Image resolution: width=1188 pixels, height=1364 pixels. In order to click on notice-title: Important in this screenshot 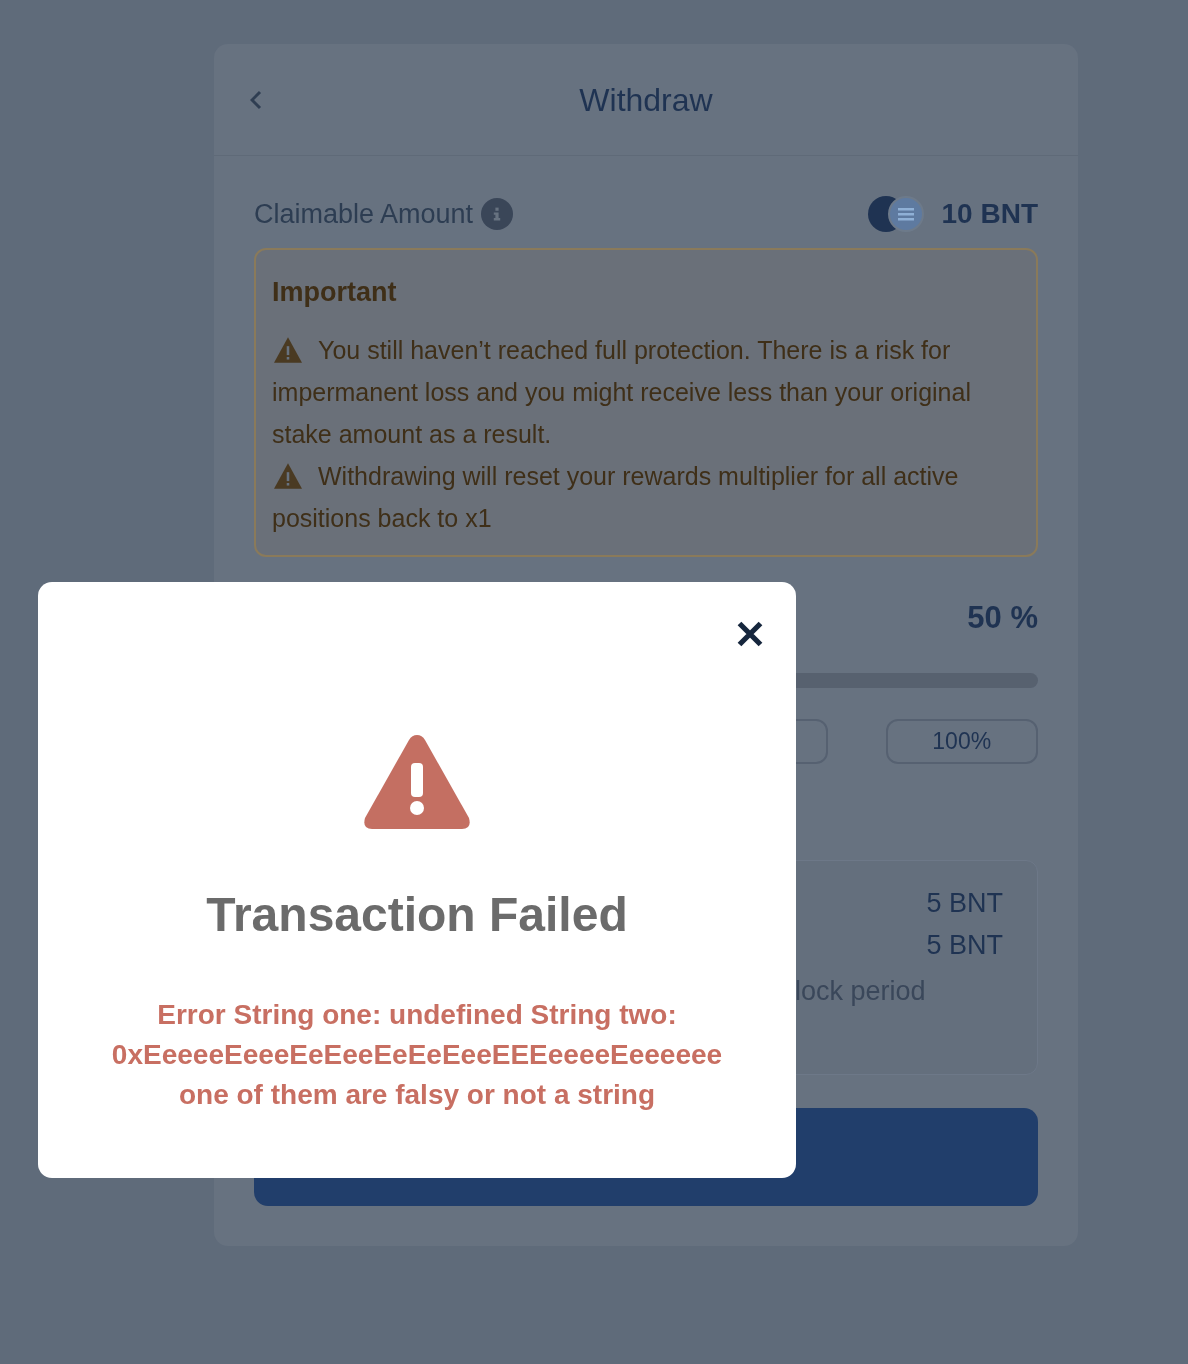, I will do `click(335, 292)`.